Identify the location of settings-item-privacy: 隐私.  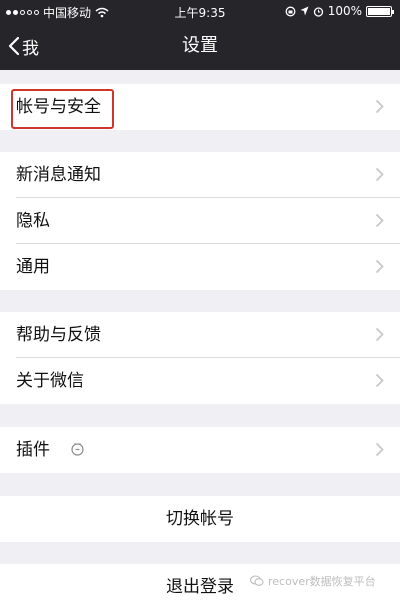
(200, 221).